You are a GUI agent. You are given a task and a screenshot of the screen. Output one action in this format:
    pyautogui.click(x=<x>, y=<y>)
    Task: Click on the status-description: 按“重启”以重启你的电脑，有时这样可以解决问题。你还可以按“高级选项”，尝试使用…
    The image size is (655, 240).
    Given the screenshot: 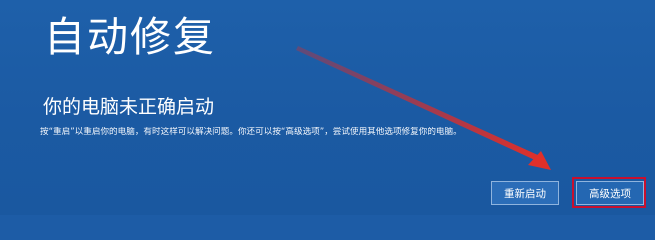 What is the action you would take?
    pyautogui.click(x=251, y=132)
    